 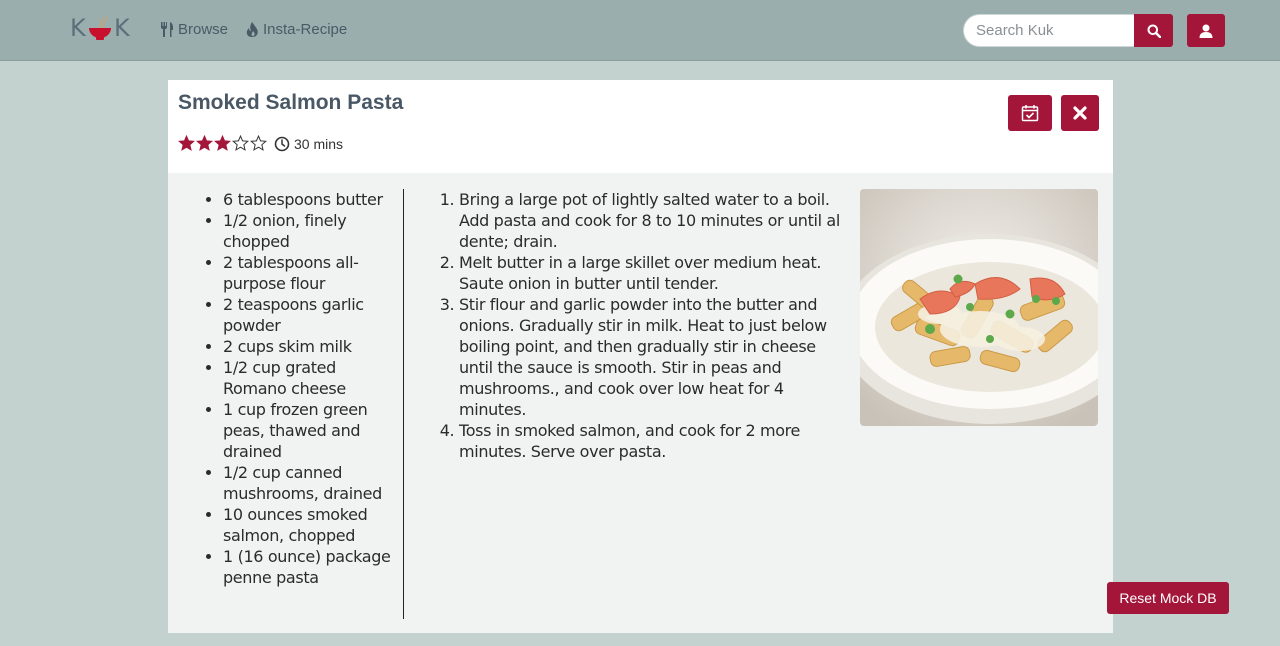 What do you see at coordinates (313, 525) in the screenshot?
I see `ingredient-item: 10 ounces smoked salmon, chopped` at bounding box center [313, 525].